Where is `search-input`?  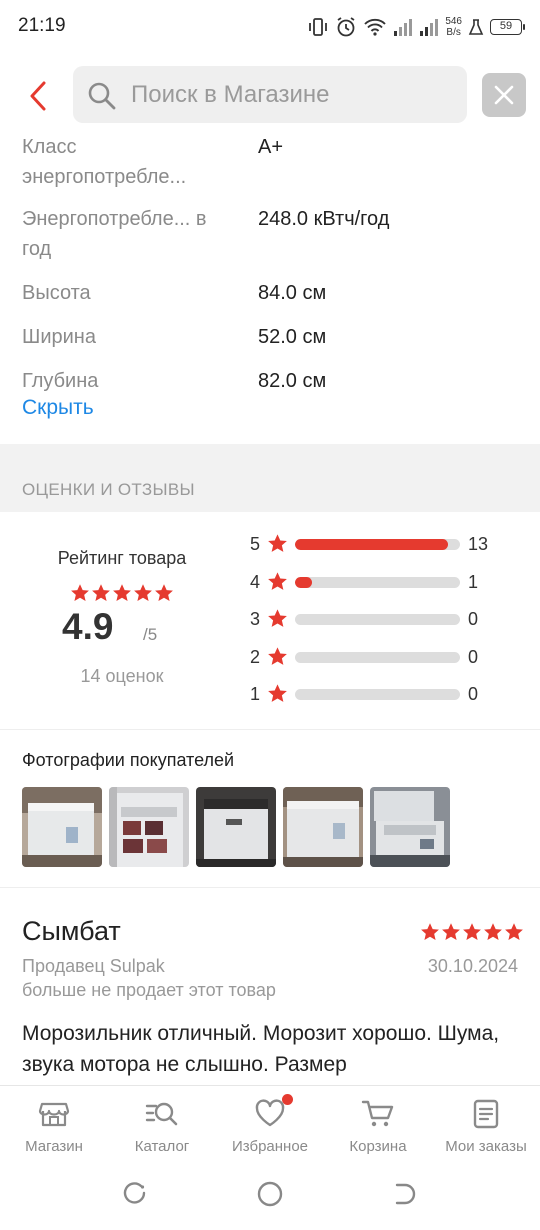 search-input is located at coordinates (291, 94).